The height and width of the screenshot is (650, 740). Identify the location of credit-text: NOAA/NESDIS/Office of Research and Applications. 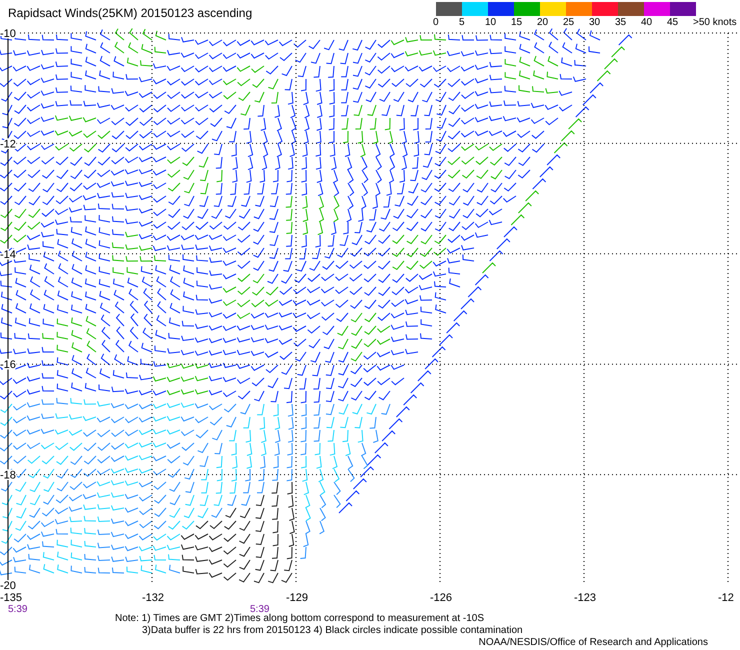
(593, 643).